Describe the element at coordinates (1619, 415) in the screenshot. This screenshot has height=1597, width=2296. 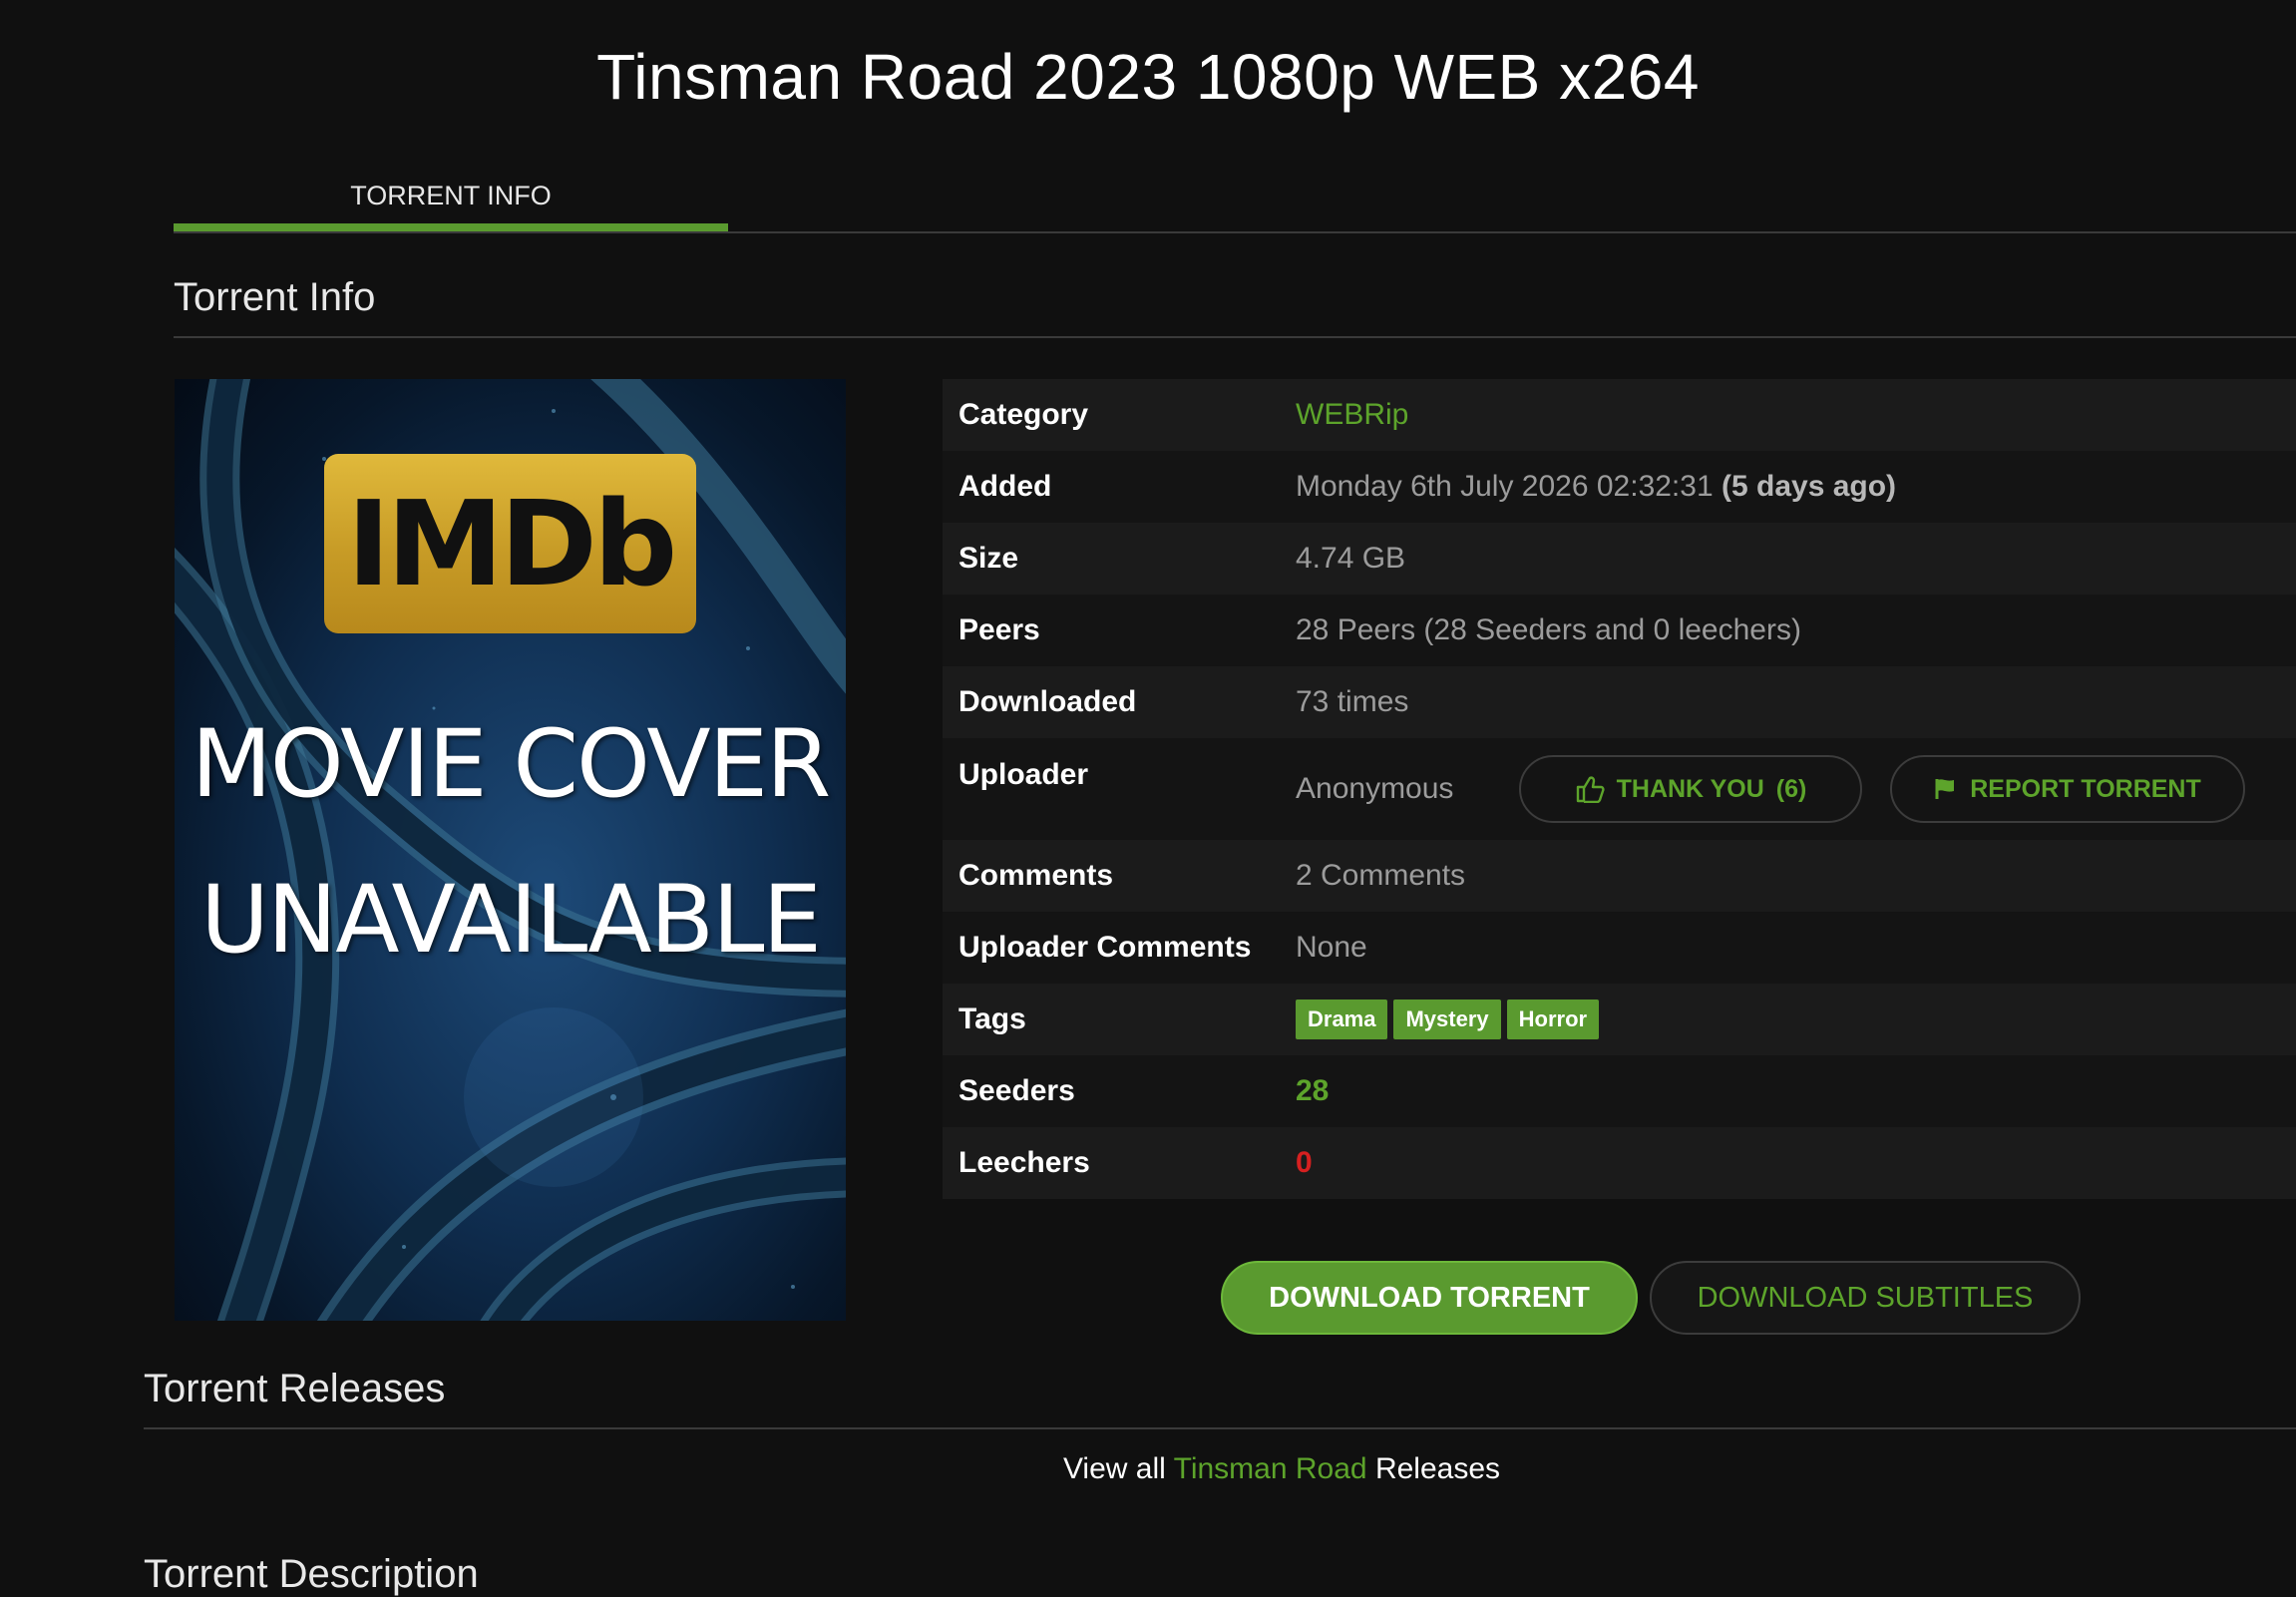
I see `info-row-category: Category WEBRip` at that location.